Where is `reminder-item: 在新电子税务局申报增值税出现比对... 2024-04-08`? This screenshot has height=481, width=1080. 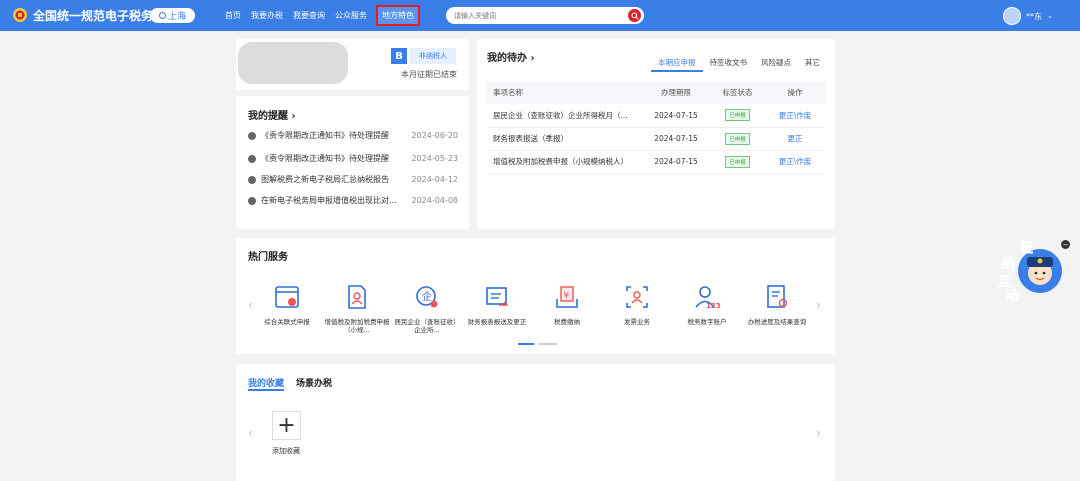 reminder-item: 在新电子税务局申报增值税出现比对... 2024-04-08 is located at coordinates (353, 200).